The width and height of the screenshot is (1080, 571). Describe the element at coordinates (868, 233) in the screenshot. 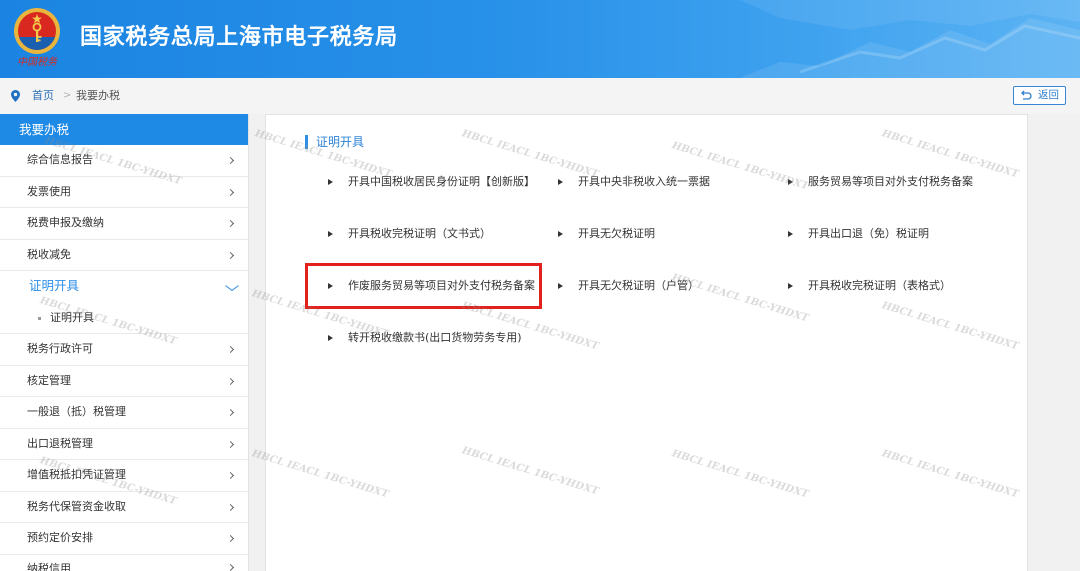

I see `service-label: 开具出口退（免）税证明` at that location.